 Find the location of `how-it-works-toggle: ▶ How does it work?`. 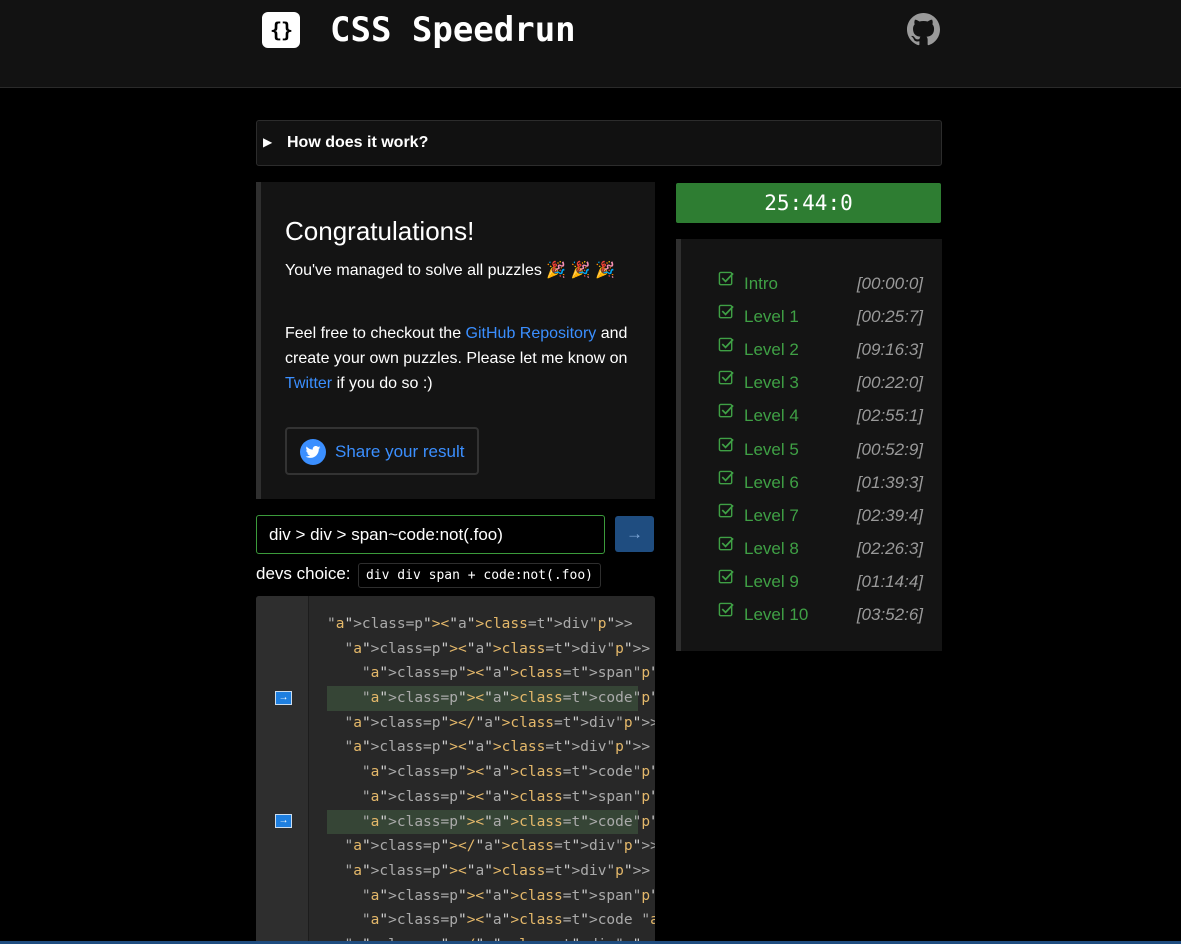

how-it-works-toggle: ▶ How does it work? is located at coordinates (599, 143).